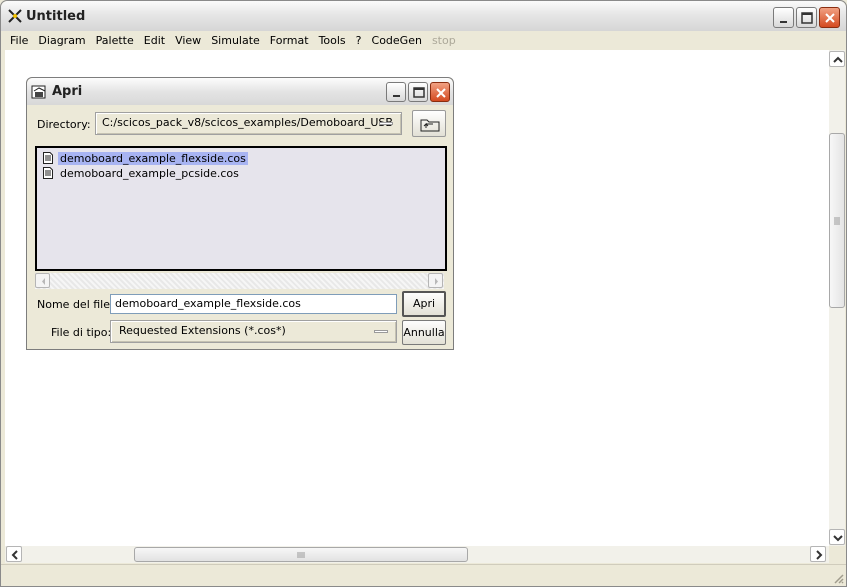 The image size is (847, 587). Describe the element at coordinates (67, 91) in the screenshot. I see `dialog-title: Apri` at that location.